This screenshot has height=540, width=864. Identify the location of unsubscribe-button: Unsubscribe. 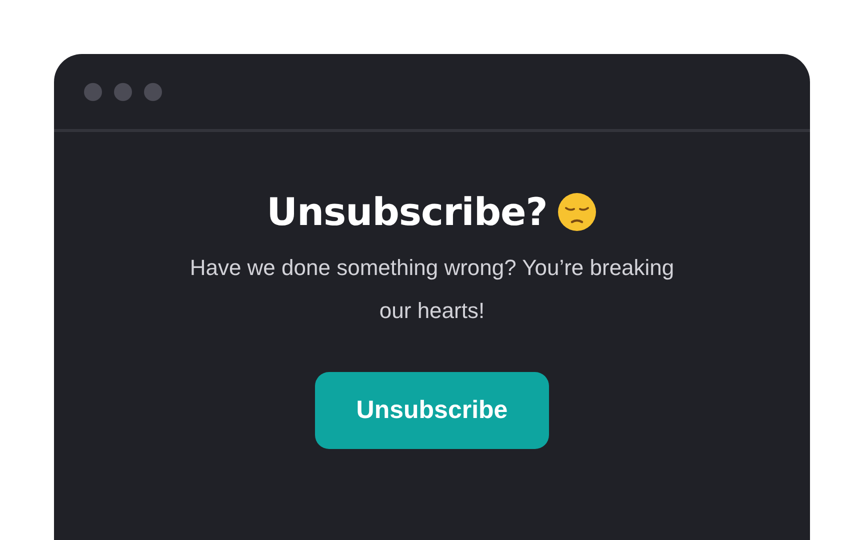
(432, 410).